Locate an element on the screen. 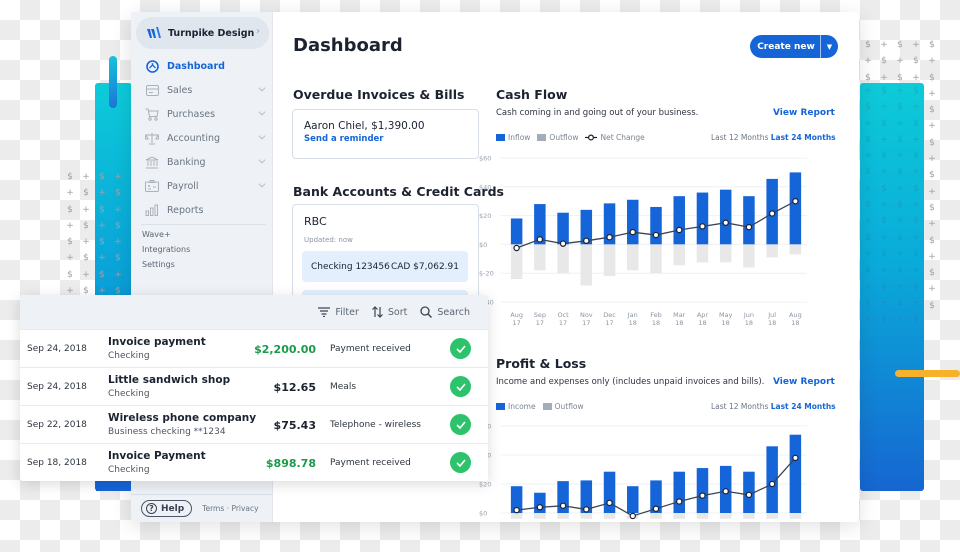 The width and height of the screenshot is (960, 552). y-tick-label: $-20 is located at coordinates (486, 274).